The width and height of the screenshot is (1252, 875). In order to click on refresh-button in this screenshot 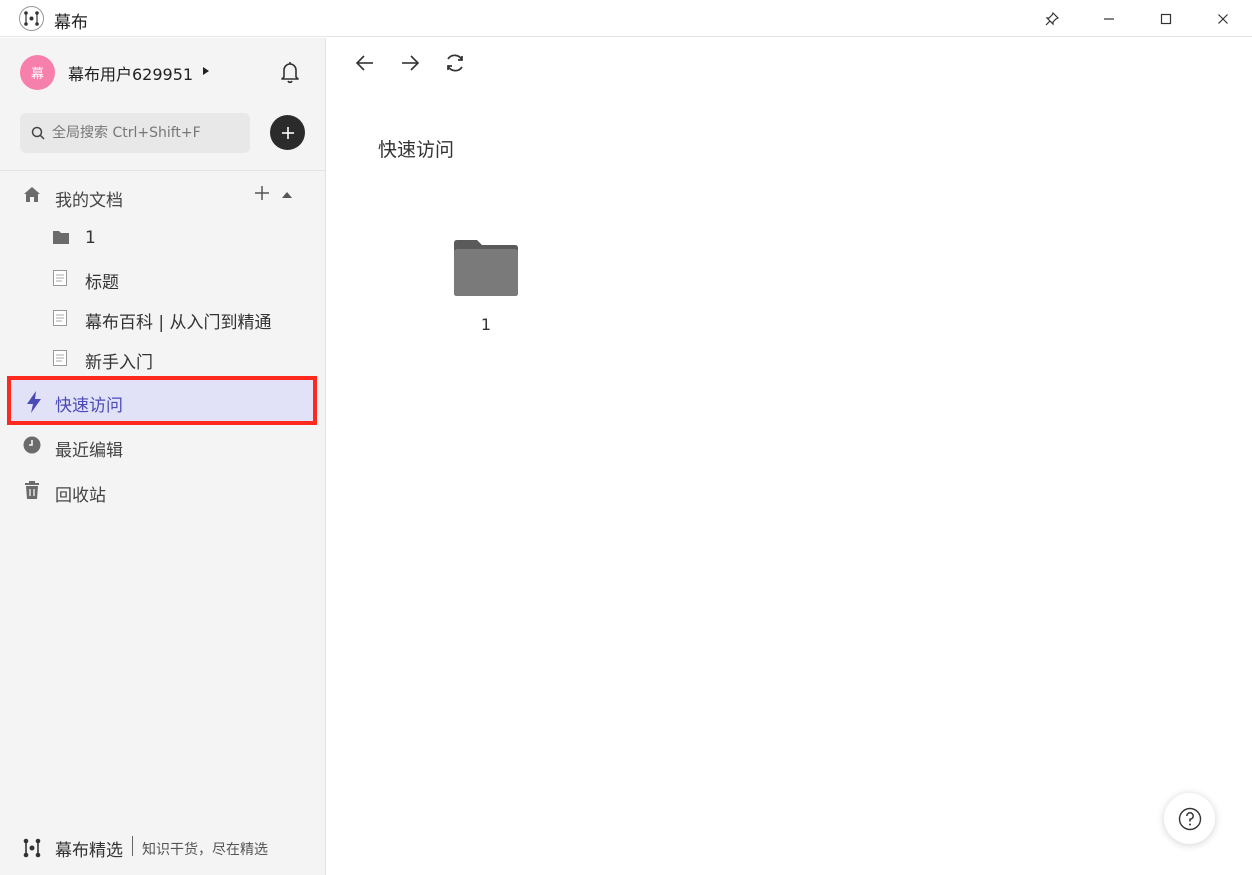, I will do `click(455, 63)`.